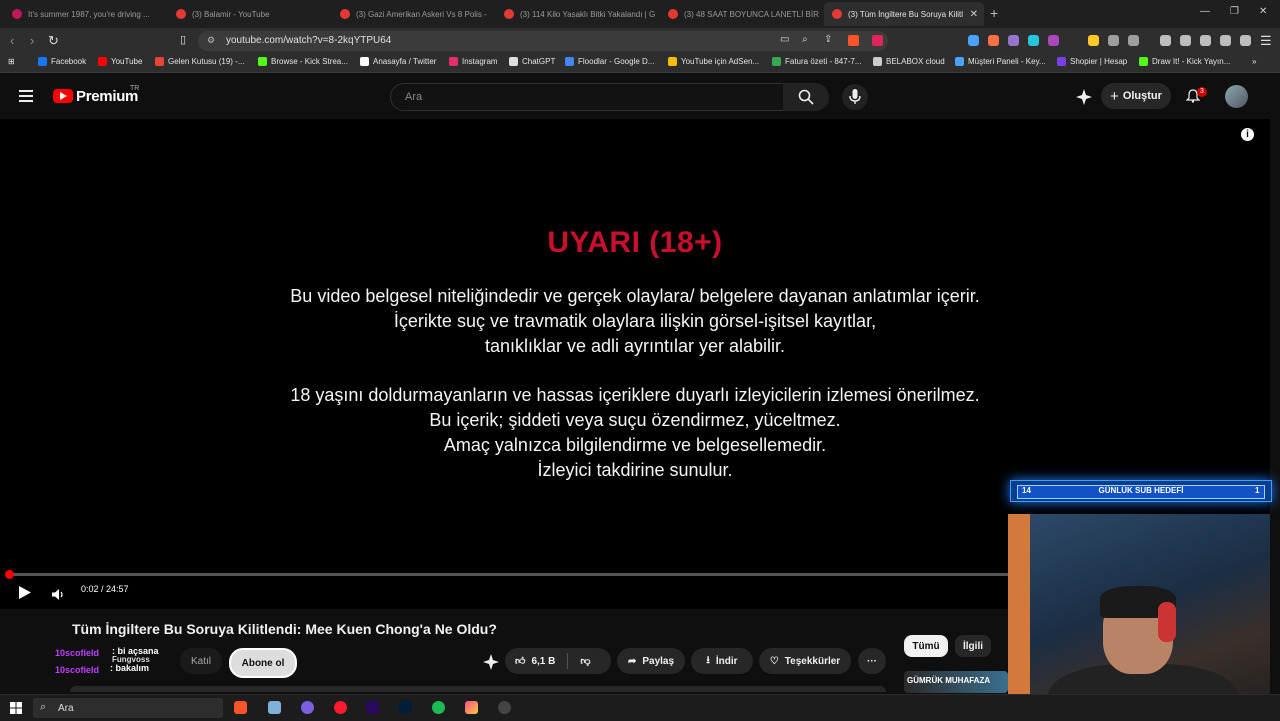 This screenshot has height=721, width=1280. I want to click on chip-related: İlgili, so click(973, 646).